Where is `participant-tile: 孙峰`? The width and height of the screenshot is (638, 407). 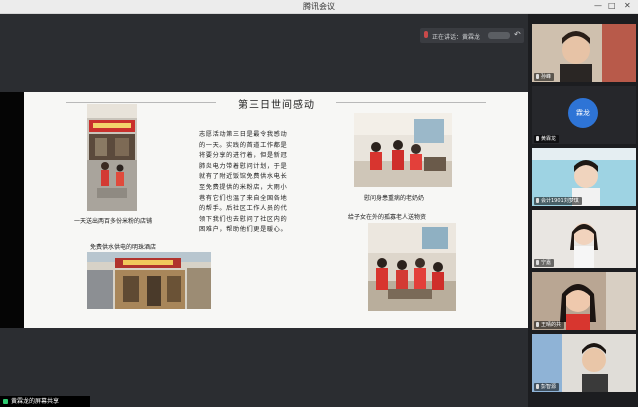
participant-tile: 孙峰 is located at coordinates (584, 53).